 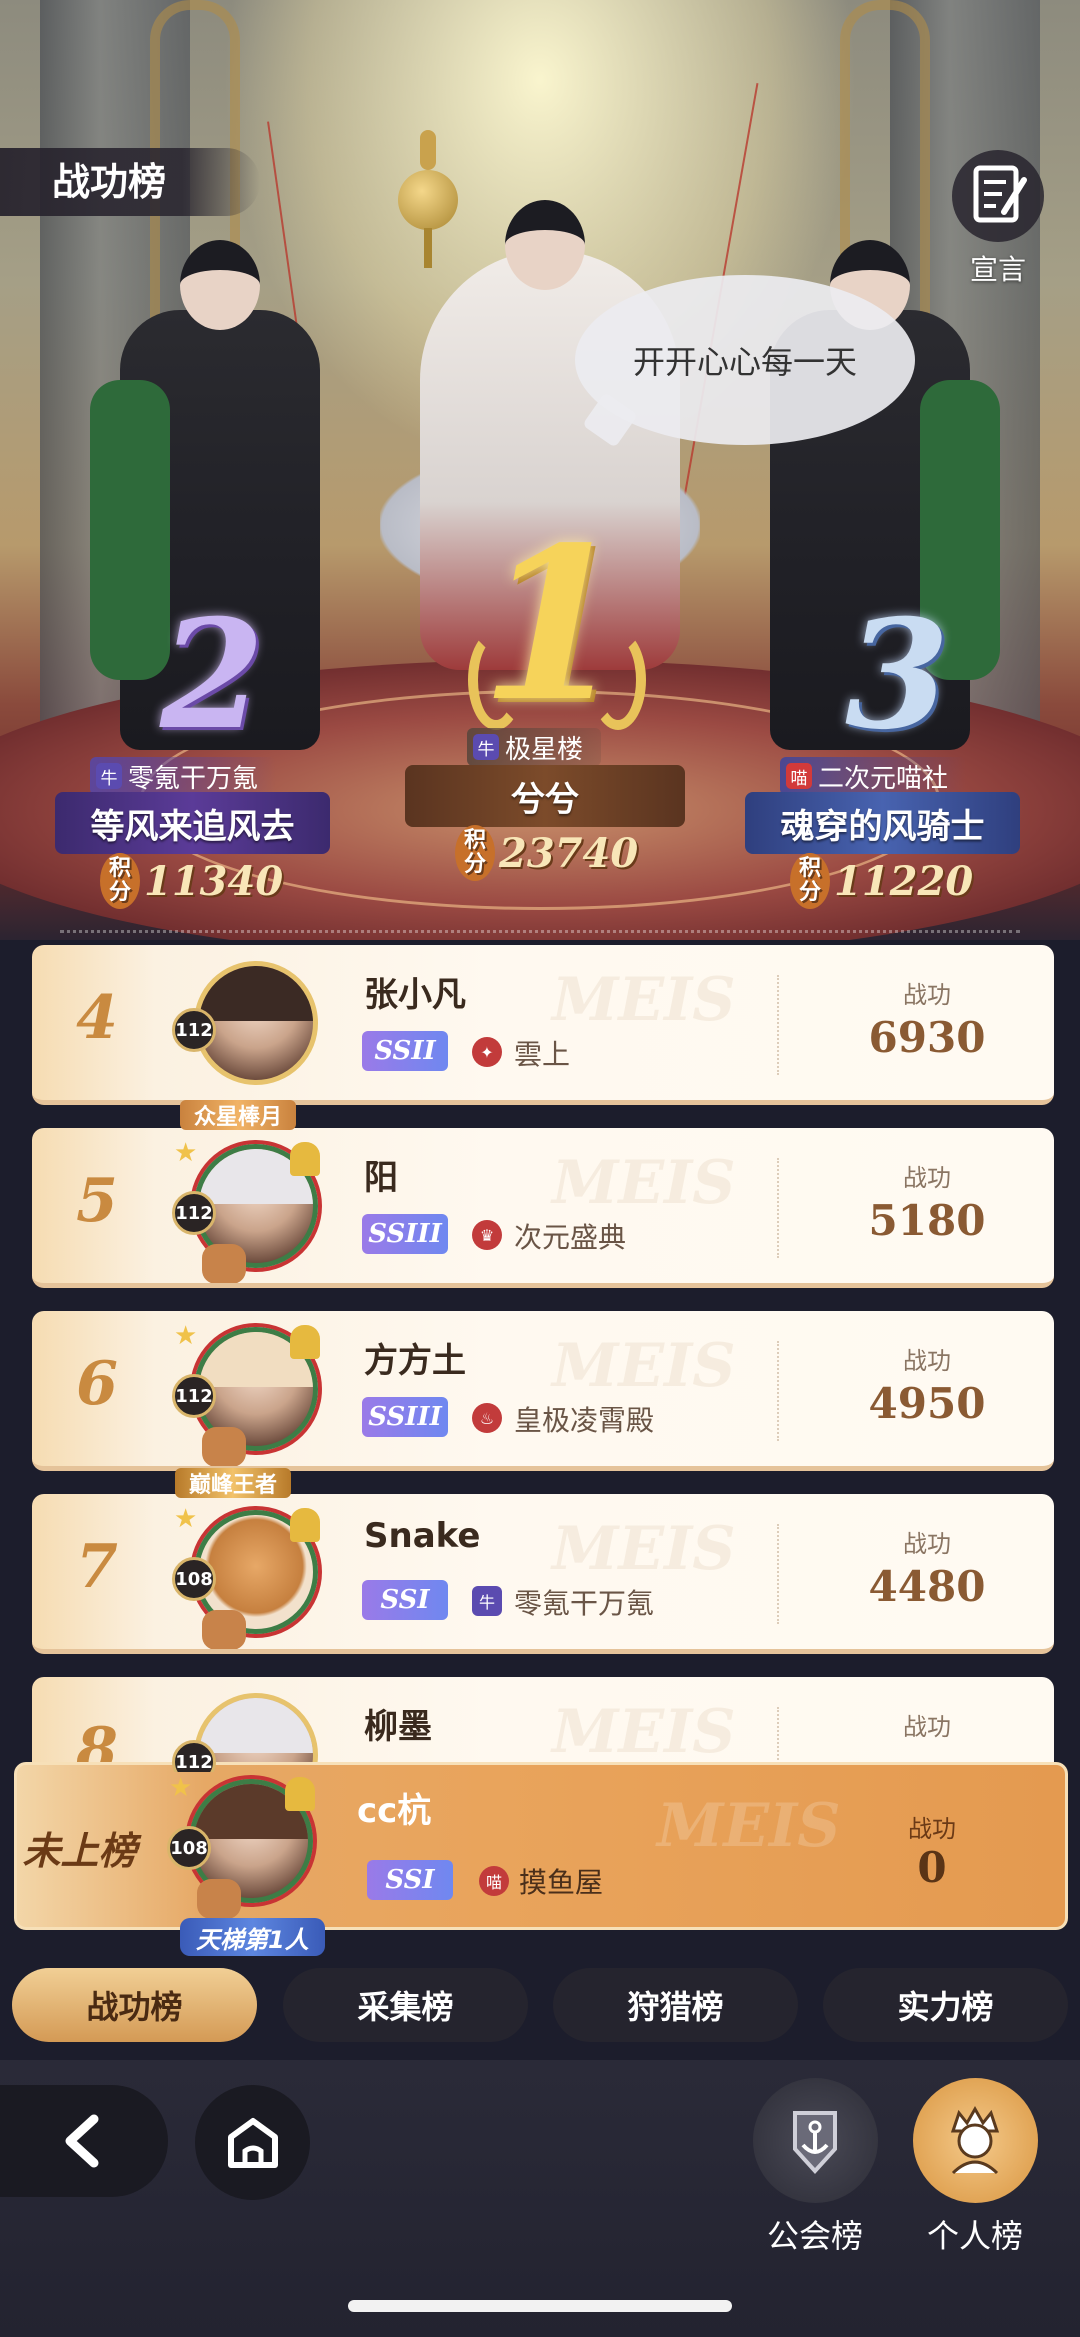 I want to click on row-name: 阳, so click(x=381, y=1178).